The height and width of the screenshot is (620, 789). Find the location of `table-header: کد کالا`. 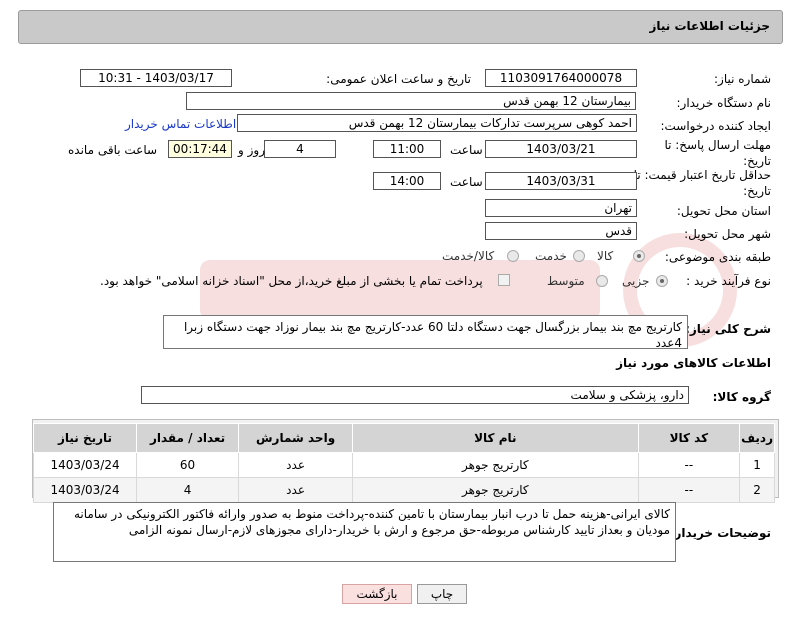

table-header: کد کالا is located at coordinates (689, 438).